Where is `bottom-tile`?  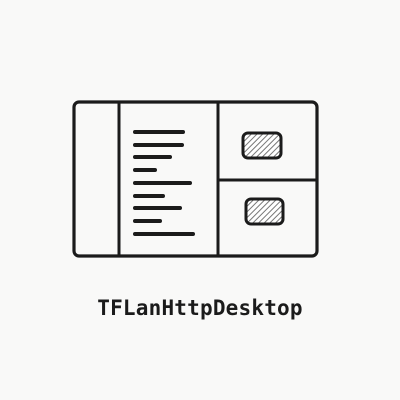
bottom-tile is located at coordinates (264, 211).